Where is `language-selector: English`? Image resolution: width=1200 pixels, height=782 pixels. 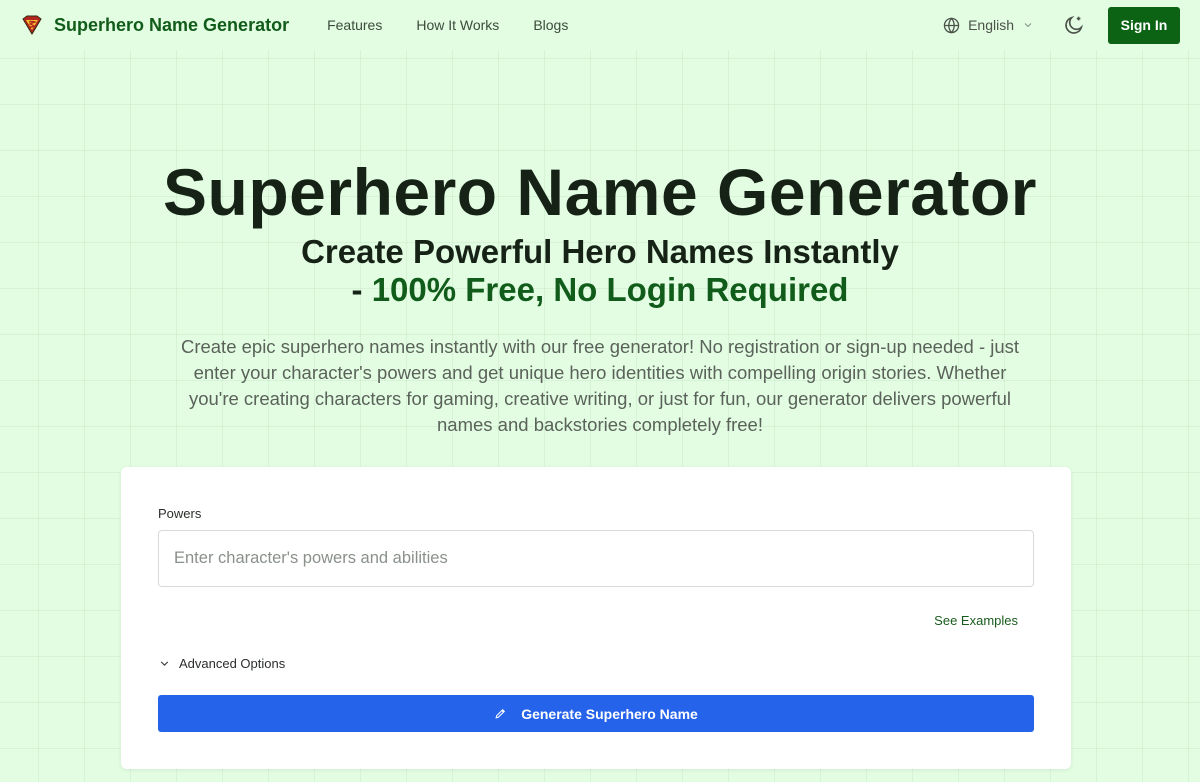 language-selector: English is located at coordinates (988, 25).